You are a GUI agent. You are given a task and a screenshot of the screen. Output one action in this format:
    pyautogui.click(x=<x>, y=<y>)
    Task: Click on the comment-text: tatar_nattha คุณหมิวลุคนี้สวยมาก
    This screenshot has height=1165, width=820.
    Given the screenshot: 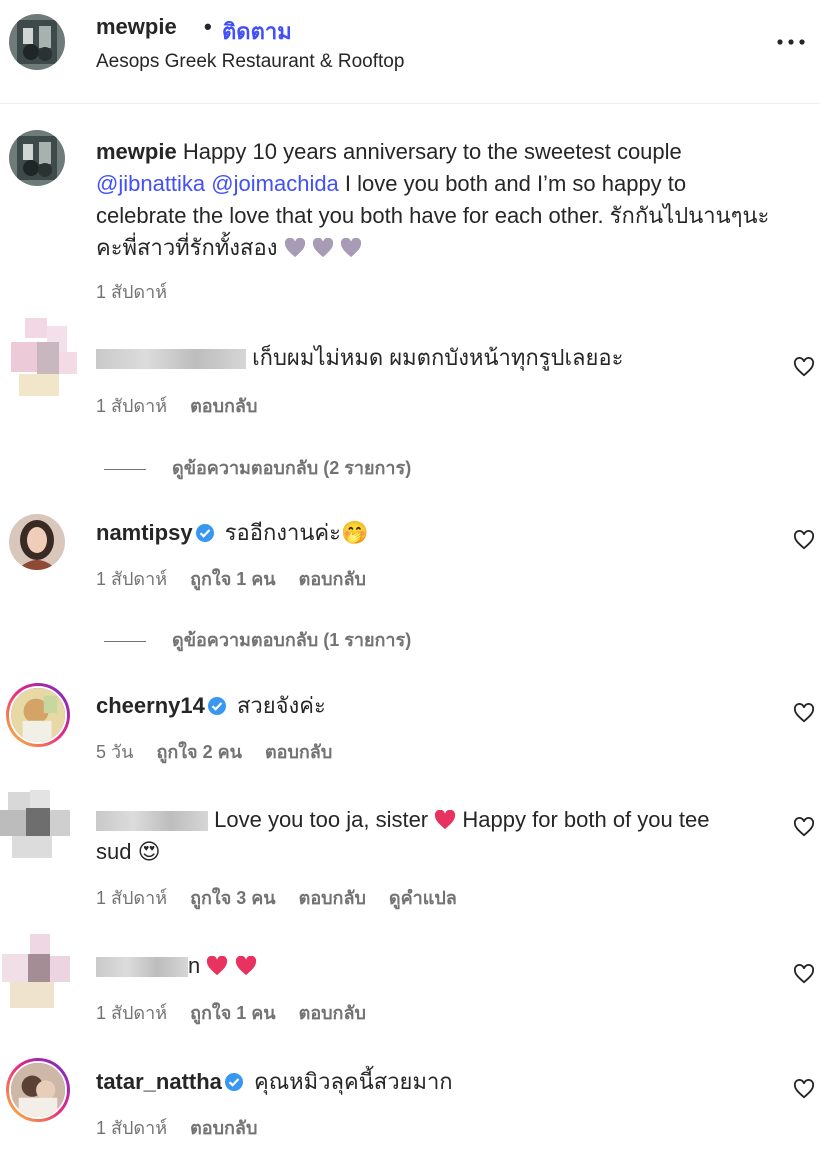 What is the action you would take?
    pyautogui.click(x=274, y=1082)
    